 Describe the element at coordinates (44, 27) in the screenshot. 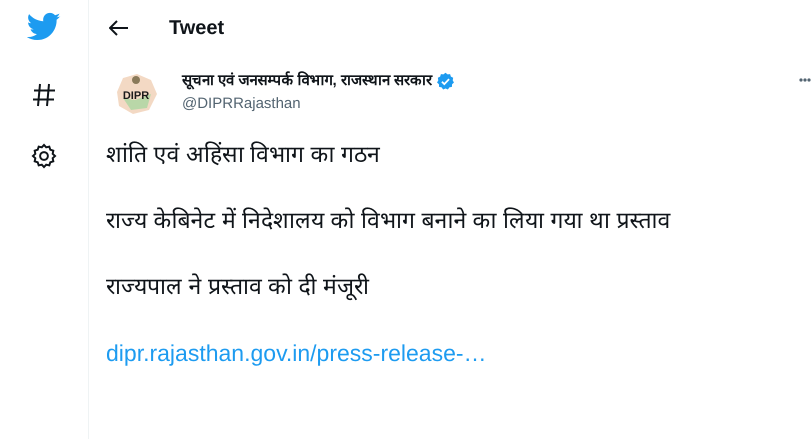

I see `bird-logo-icon` at that location.